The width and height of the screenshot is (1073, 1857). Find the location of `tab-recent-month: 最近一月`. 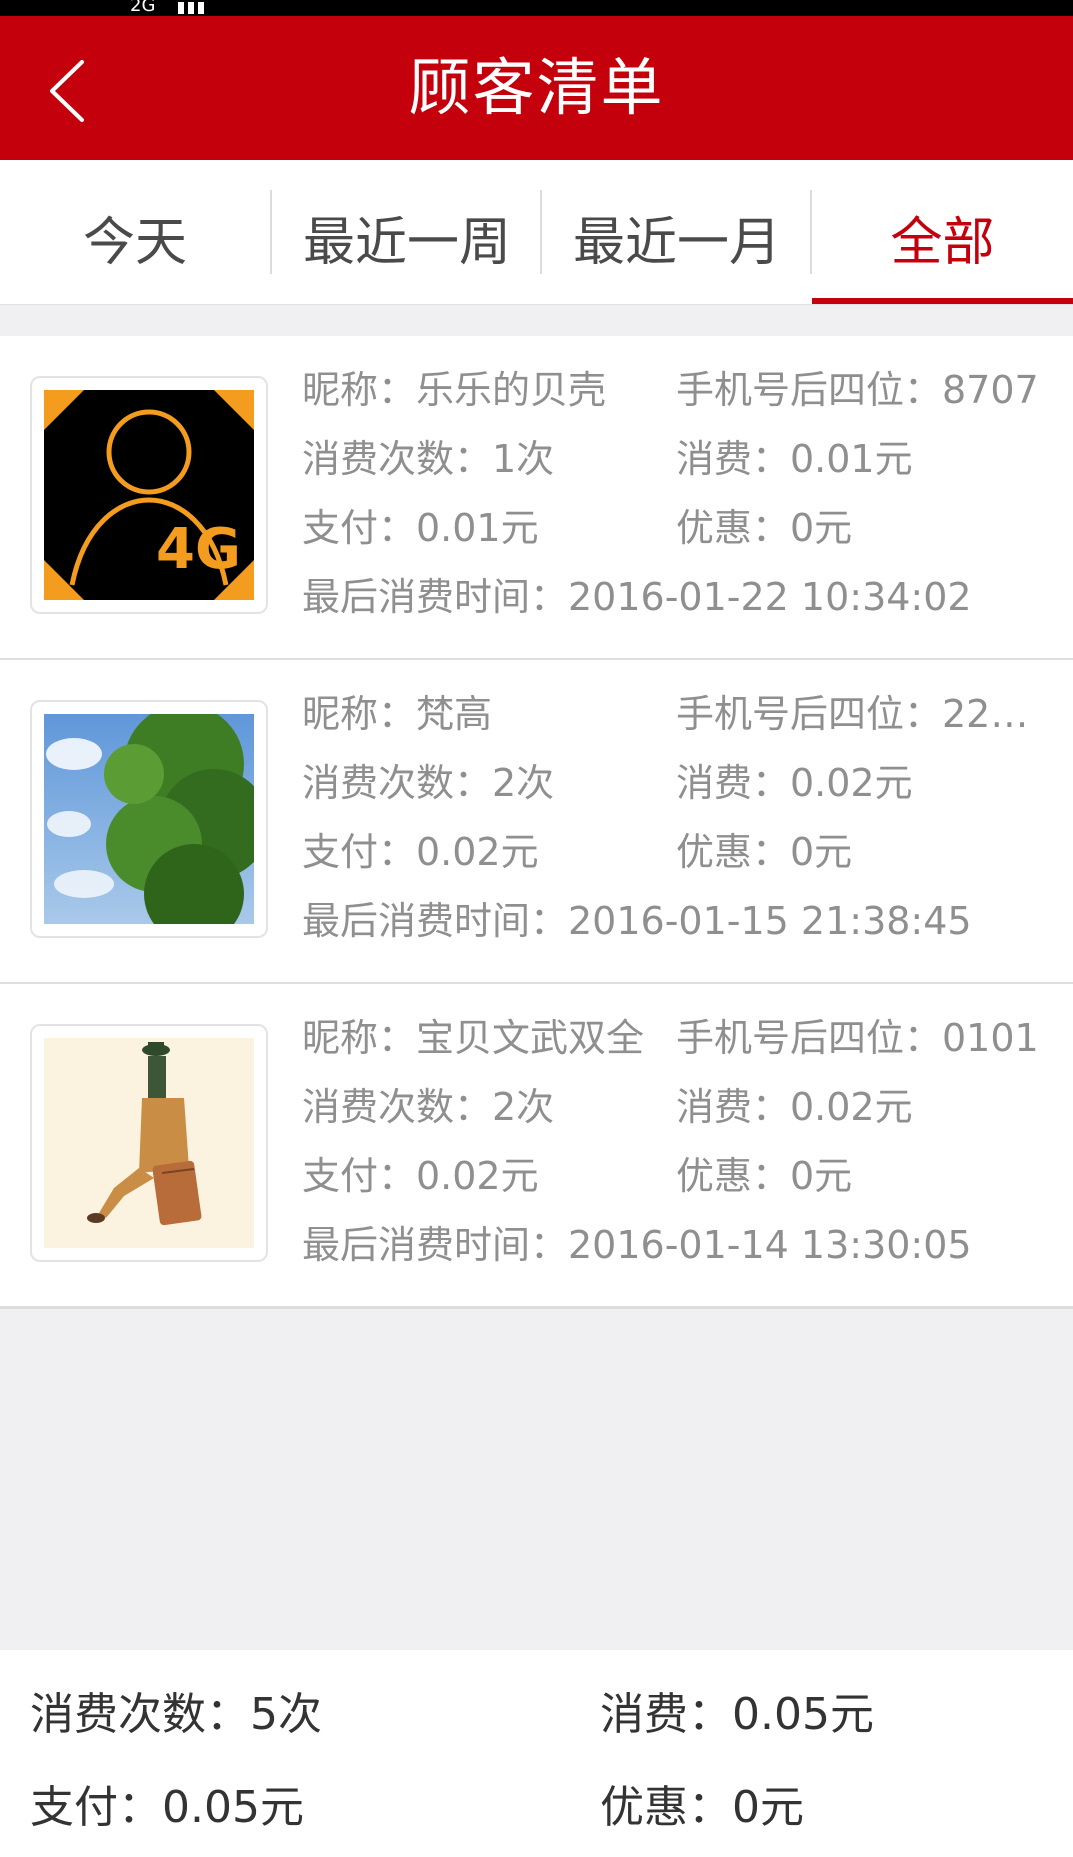

tab-recent-month: 最近一月 is located at coordinates (677, 232).